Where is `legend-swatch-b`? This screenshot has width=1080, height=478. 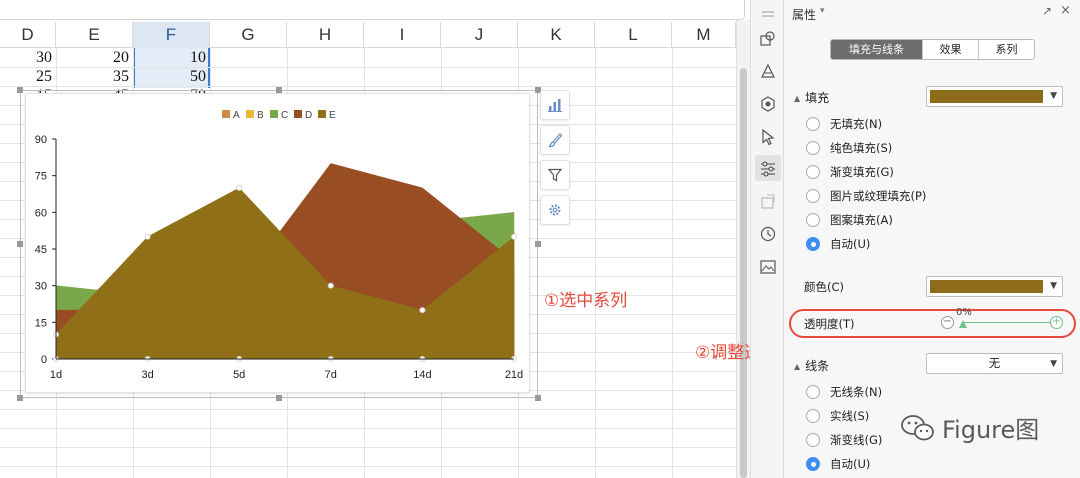 legend-swatch-b is located at coordinates (250, 114).